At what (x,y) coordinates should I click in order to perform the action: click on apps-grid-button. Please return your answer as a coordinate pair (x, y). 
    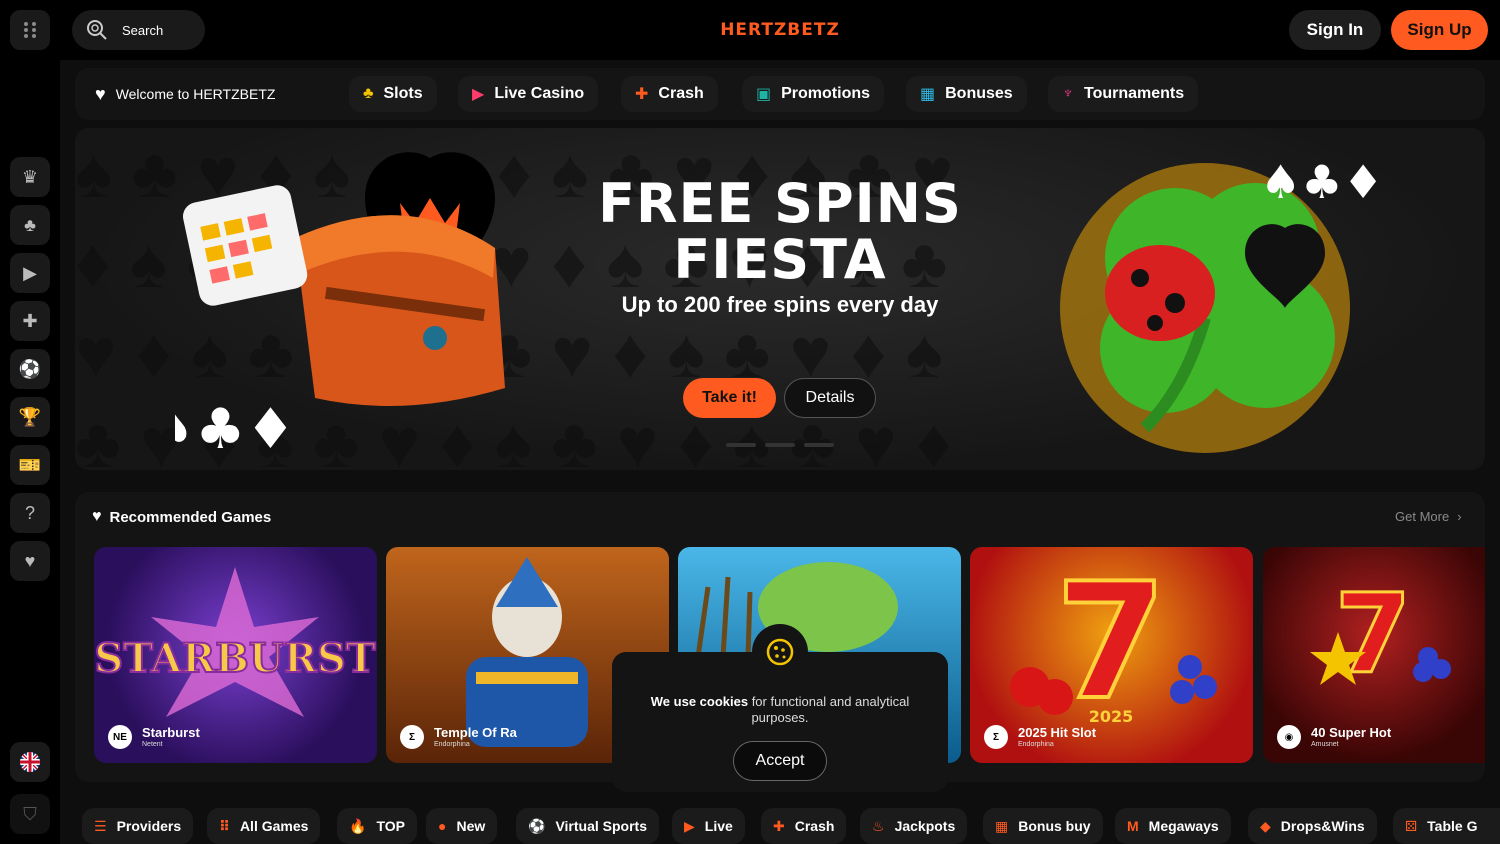
    Looking at the image, I should click on (30, 30).